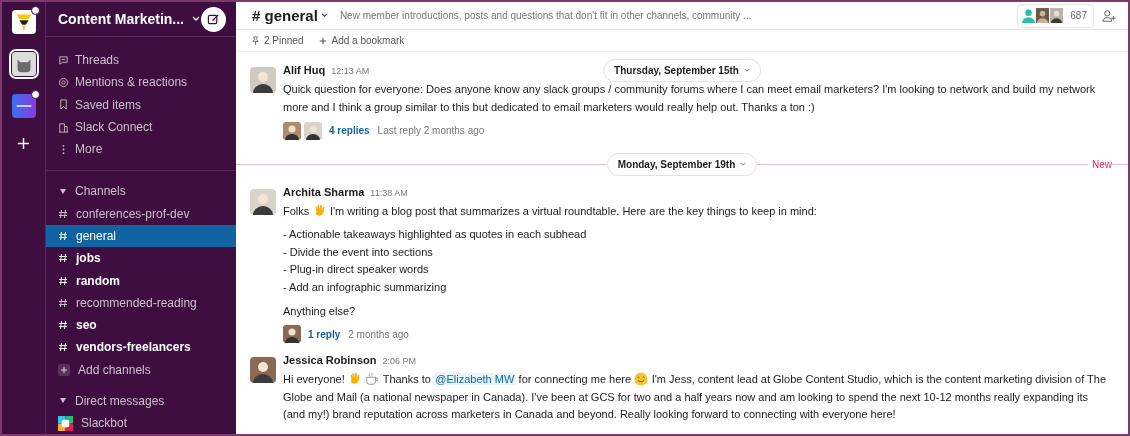  What do you see at coordinates (141, 213) in the screenshot?
I see `channel-item: conferences-prof-dev` at bounding box center [141, 213].